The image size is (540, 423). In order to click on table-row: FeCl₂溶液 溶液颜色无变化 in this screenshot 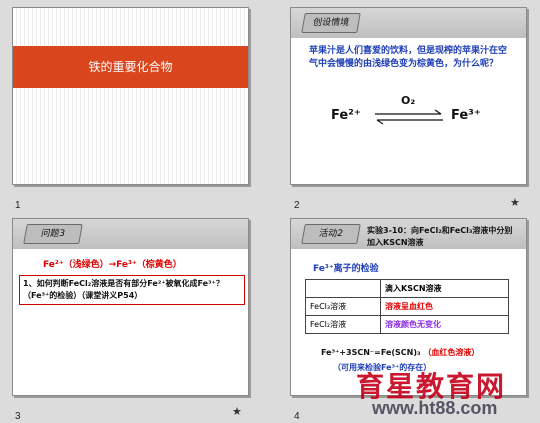, I will do `click(407, 324)`.